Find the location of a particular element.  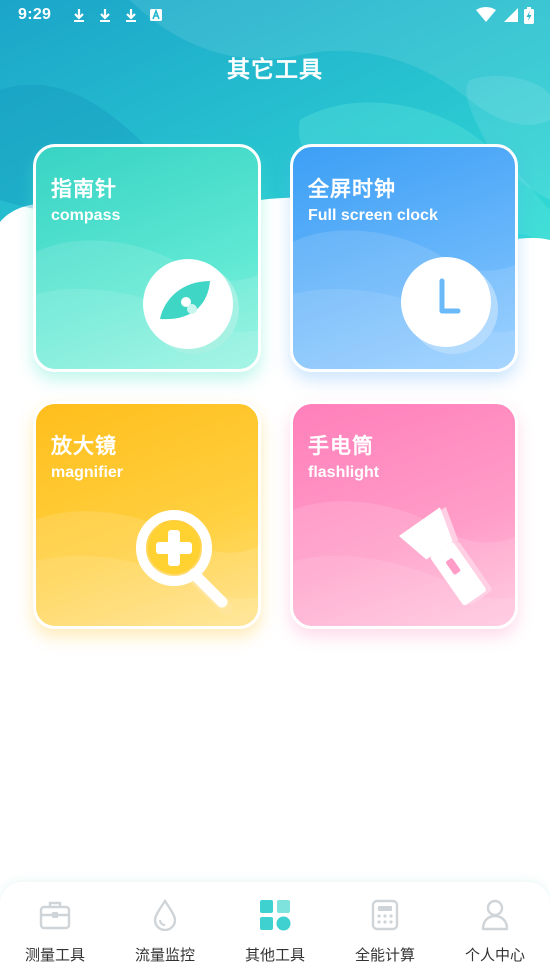

tool-card-magnifier: 放大镜 magnifier is located at coordinates (147, 515).